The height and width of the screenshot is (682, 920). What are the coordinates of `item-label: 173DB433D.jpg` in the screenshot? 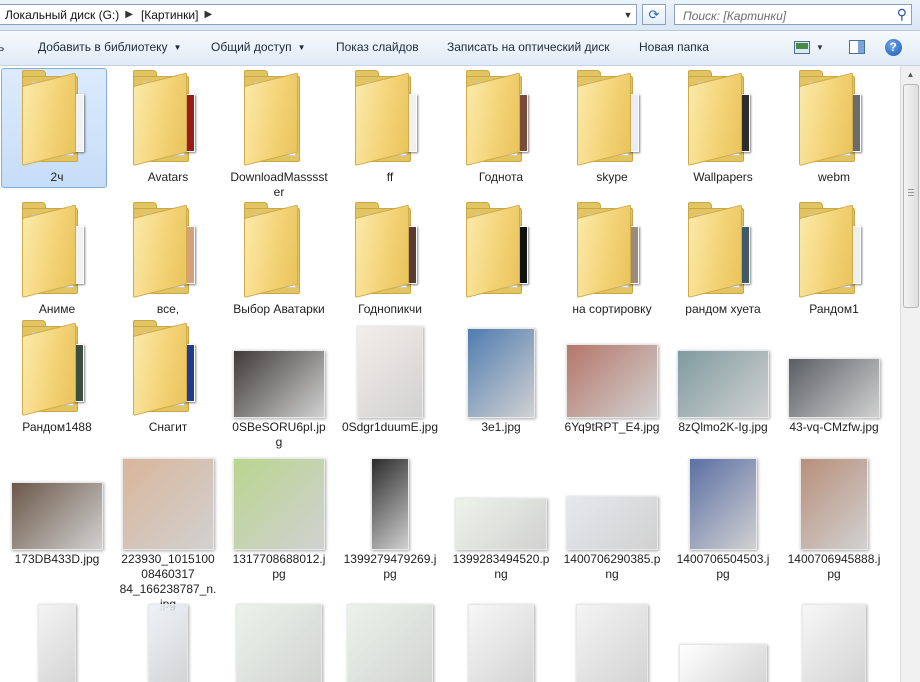 It's located at (57, 559).